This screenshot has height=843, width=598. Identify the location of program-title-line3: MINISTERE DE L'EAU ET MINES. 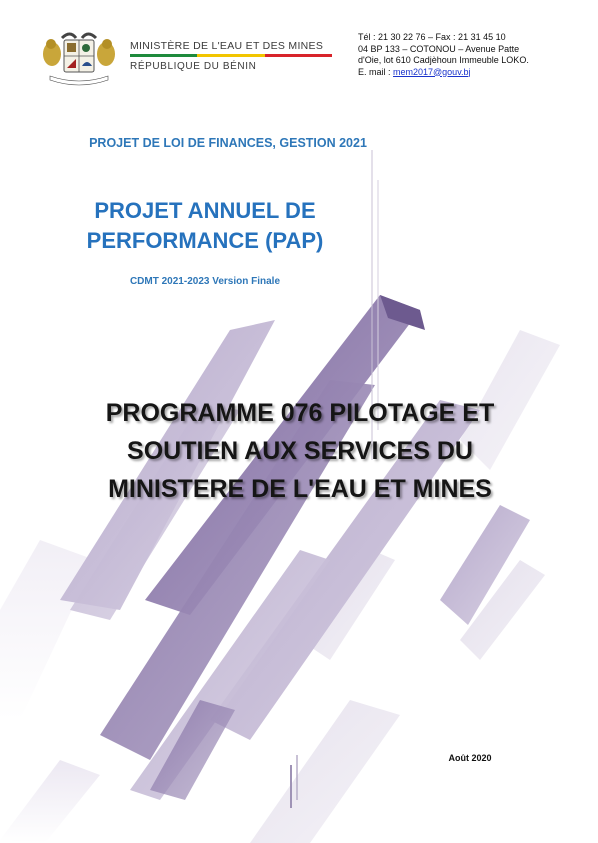
(300, 489).